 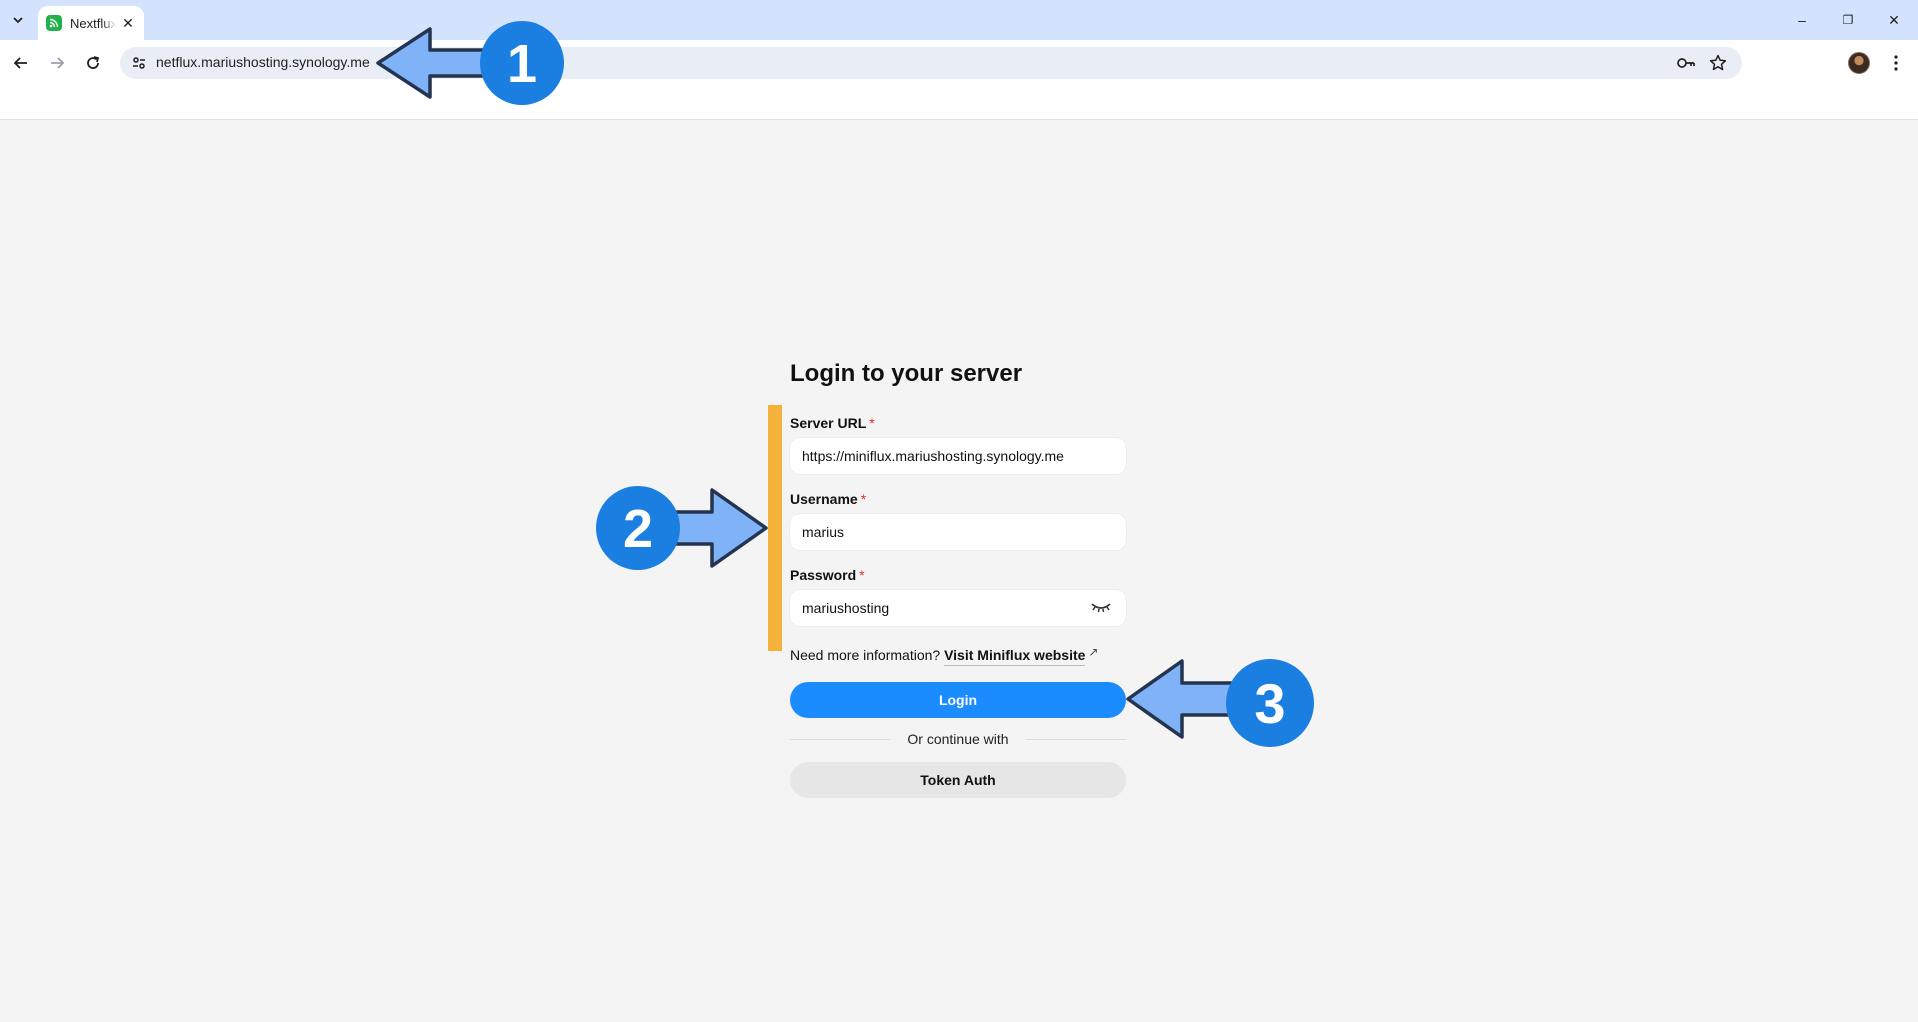 I want to click on annotation-badge-1: 1, so click(x=522, y=63).